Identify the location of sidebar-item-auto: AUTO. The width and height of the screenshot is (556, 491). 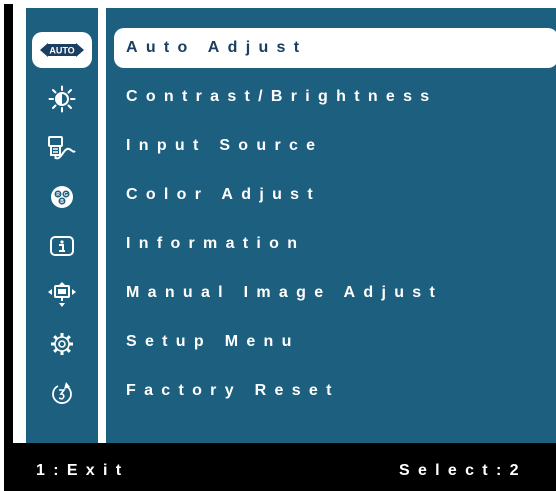
(62, 50).